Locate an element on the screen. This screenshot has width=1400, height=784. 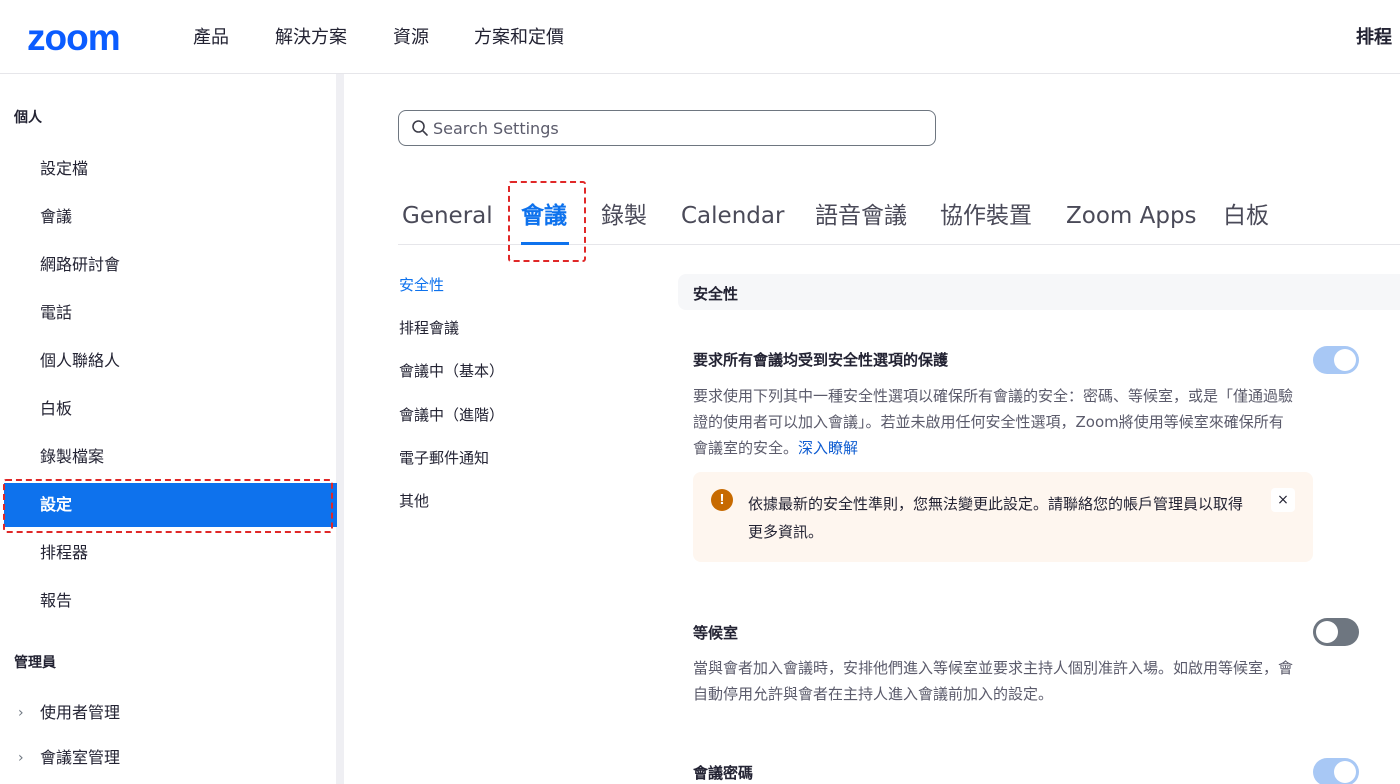
sidebar-item-label: 錄製檔案 is located at coordinates (72, 456).